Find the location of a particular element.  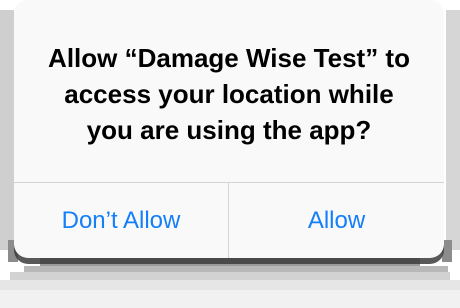

allow-button: Allow is located at coordinates (336, 220).